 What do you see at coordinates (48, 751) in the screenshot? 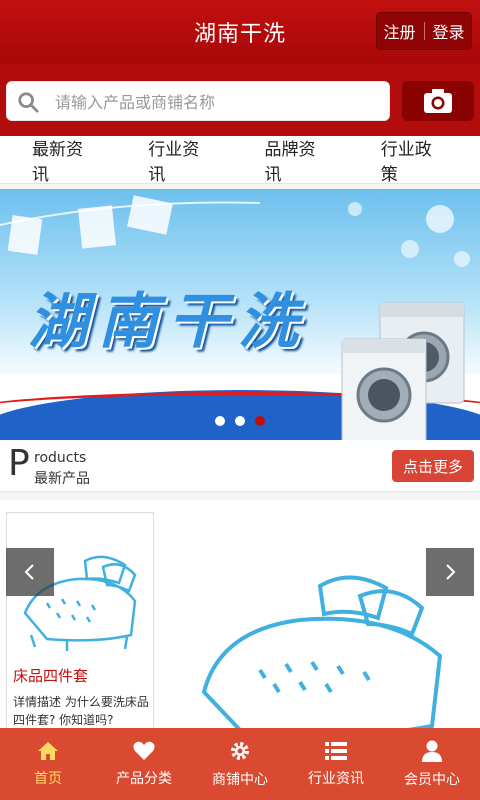
I see `home-icon` at bounding box center [48, 751].